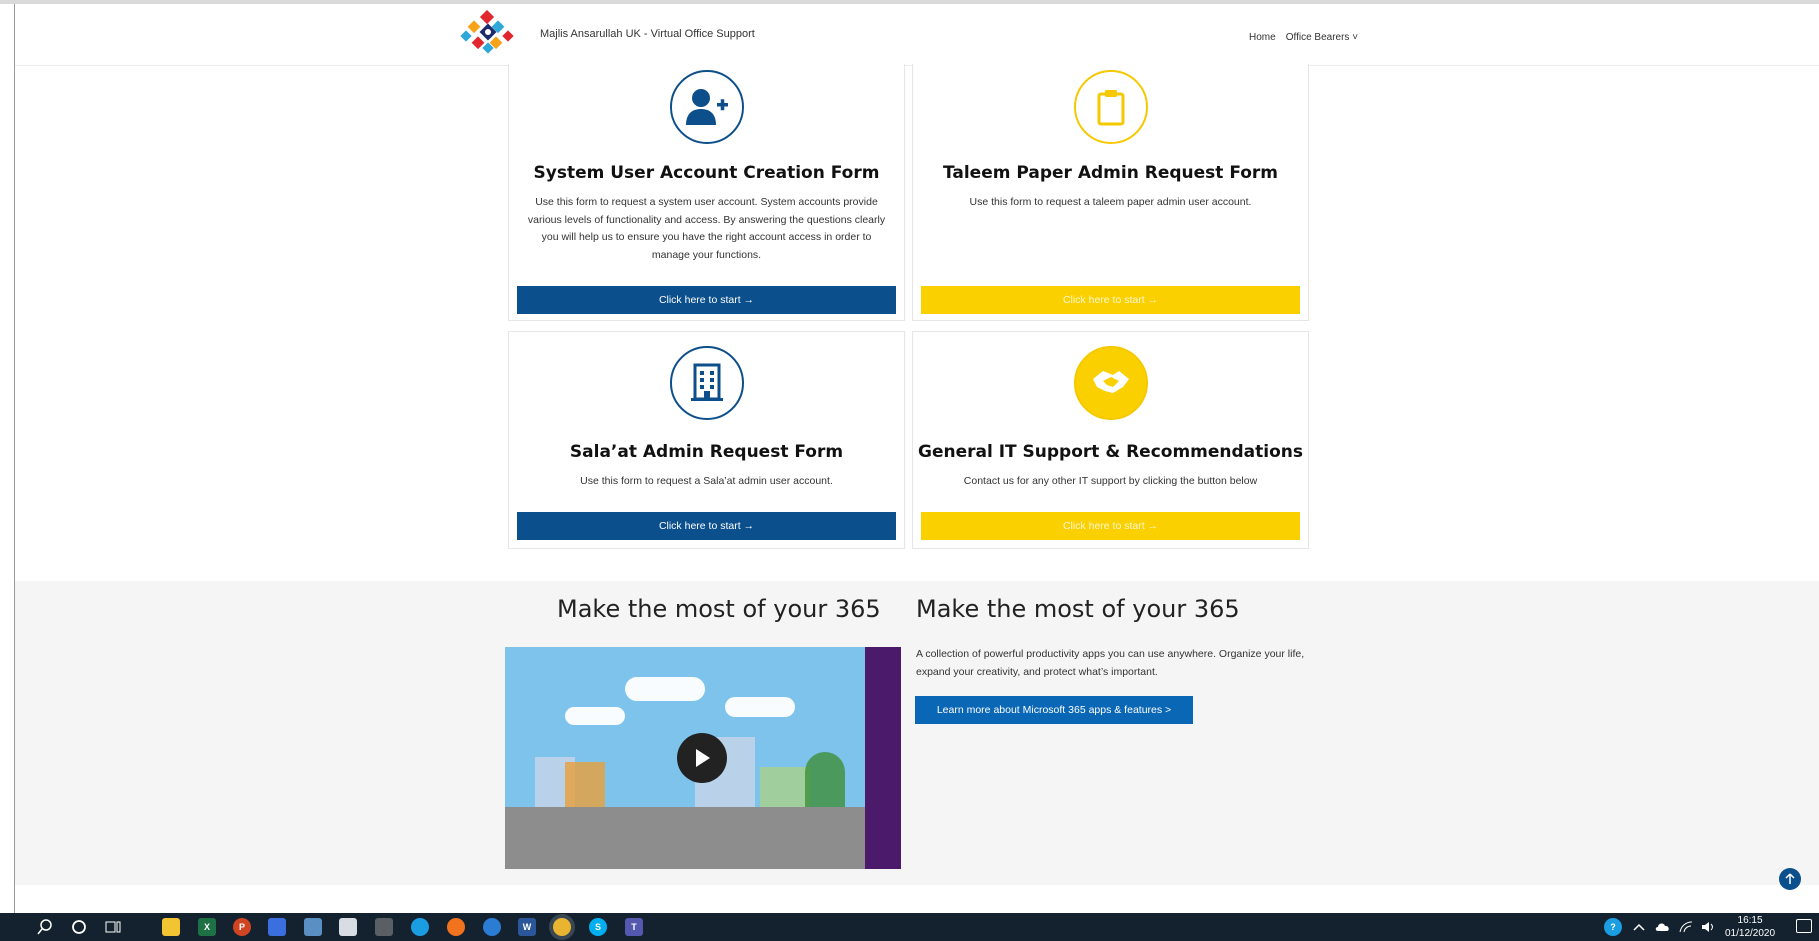 Image resolution: width=1819 pixels, height=941 pixels. Describe the element at coordinates (207, 927) in the screenshot. I see `excel-icon: X` at that location.